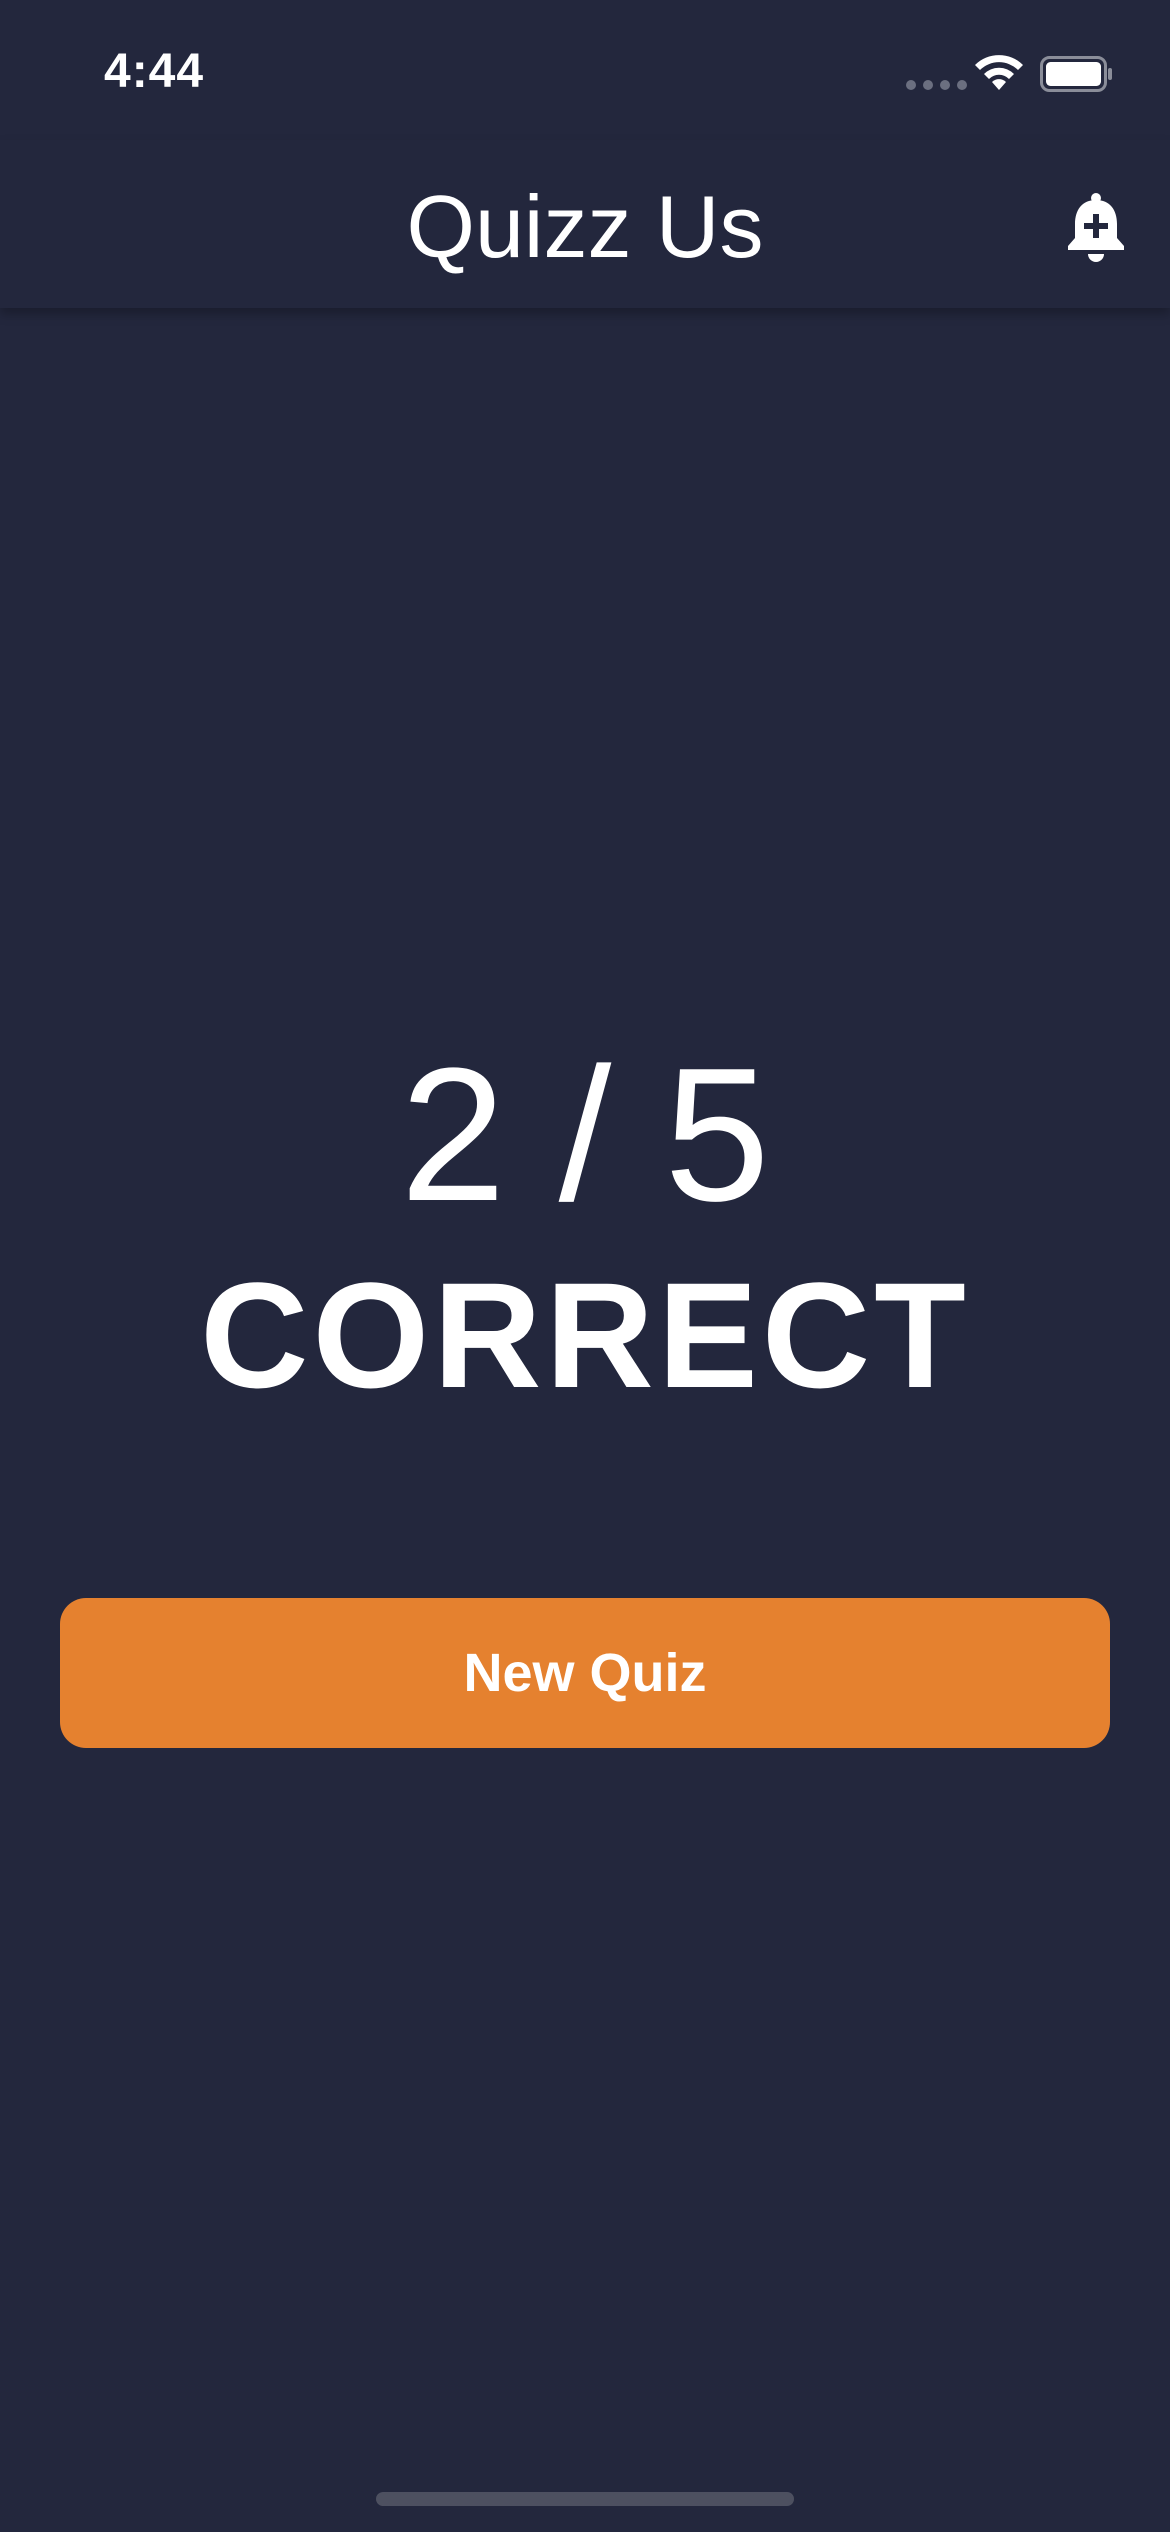 Image resolution: width=1170 pixels, height=2532 pixels. Describe the element at coordinates (585, 1335) in the screenshot. I see `score-label: CORRECT` at that location.